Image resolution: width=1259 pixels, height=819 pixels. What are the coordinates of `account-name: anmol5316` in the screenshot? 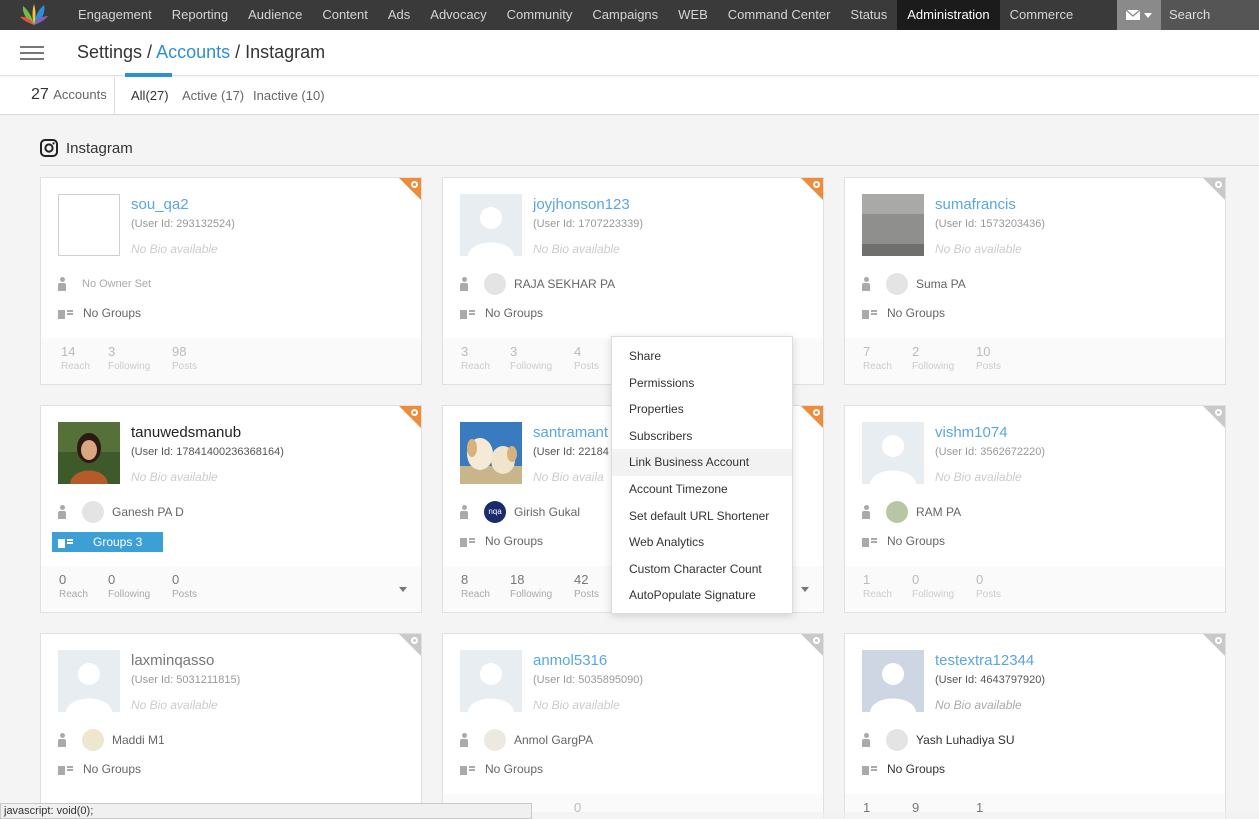 It's located at (570, 660).